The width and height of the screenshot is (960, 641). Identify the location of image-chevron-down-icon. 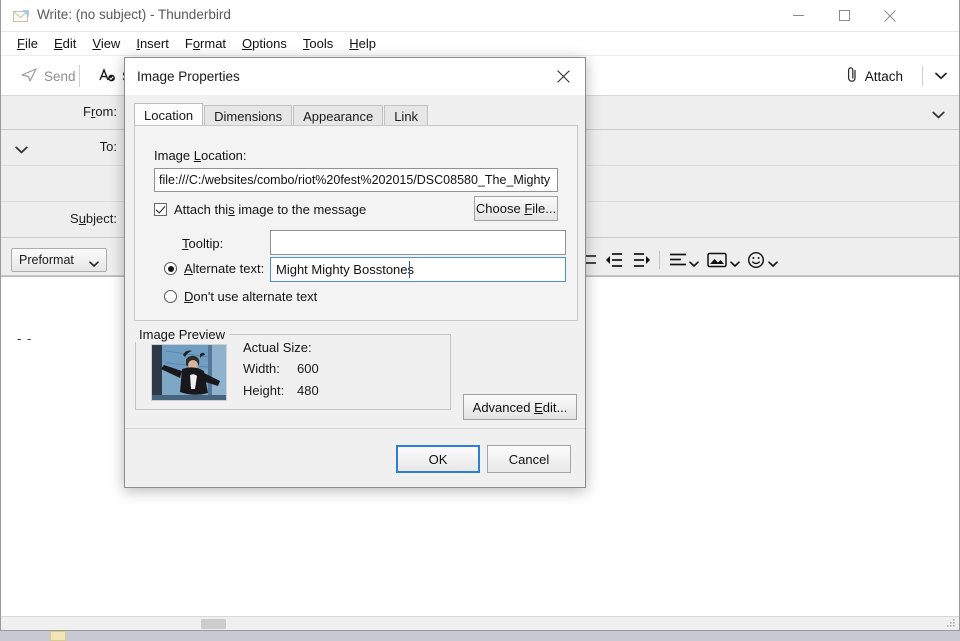
(735, 263).